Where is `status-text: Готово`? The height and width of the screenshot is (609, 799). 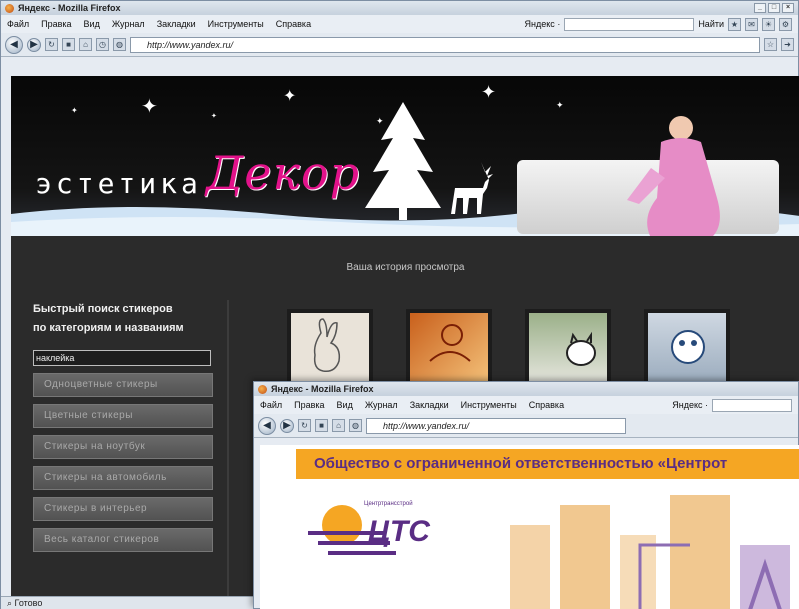
status-text: Готово is located at coordinates (28, 603).